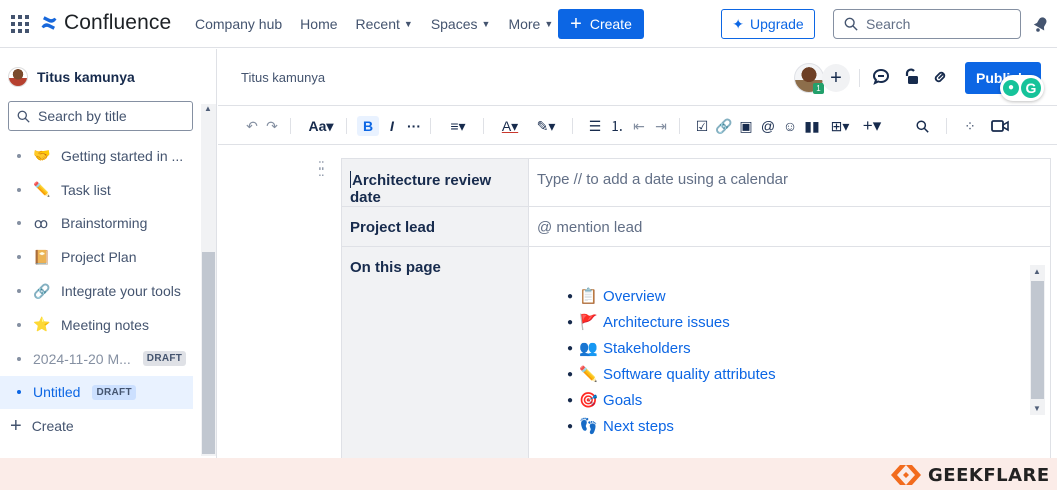 Image resolution: width=1057 pixels, height=490 pixels. I want to click on sidebar-item-untitled: Untitled DRAFT, so click(96, 392).